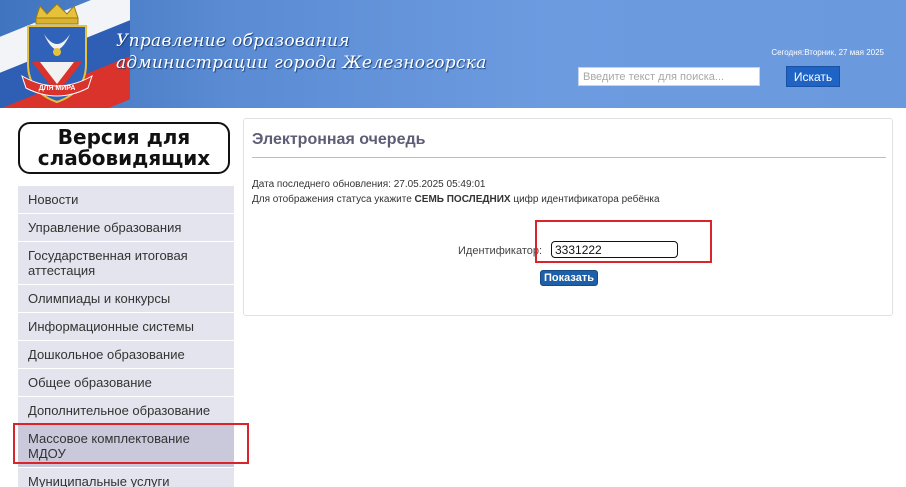 The width and height of the screenshot is (906, 487). Describe the element at coordinates (126, 327) in the screenshot. I see `sidebar-item-information-systems: Информационные системы` at that location.